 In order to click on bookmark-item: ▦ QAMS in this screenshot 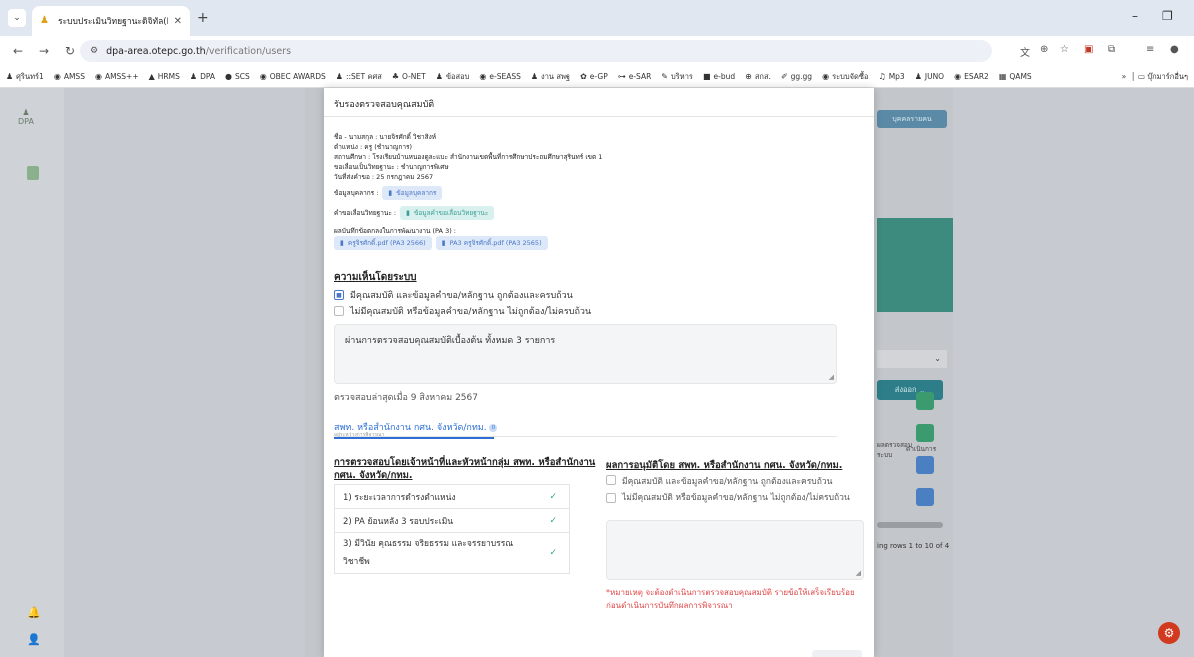, I will do `click(1015, 76)`.